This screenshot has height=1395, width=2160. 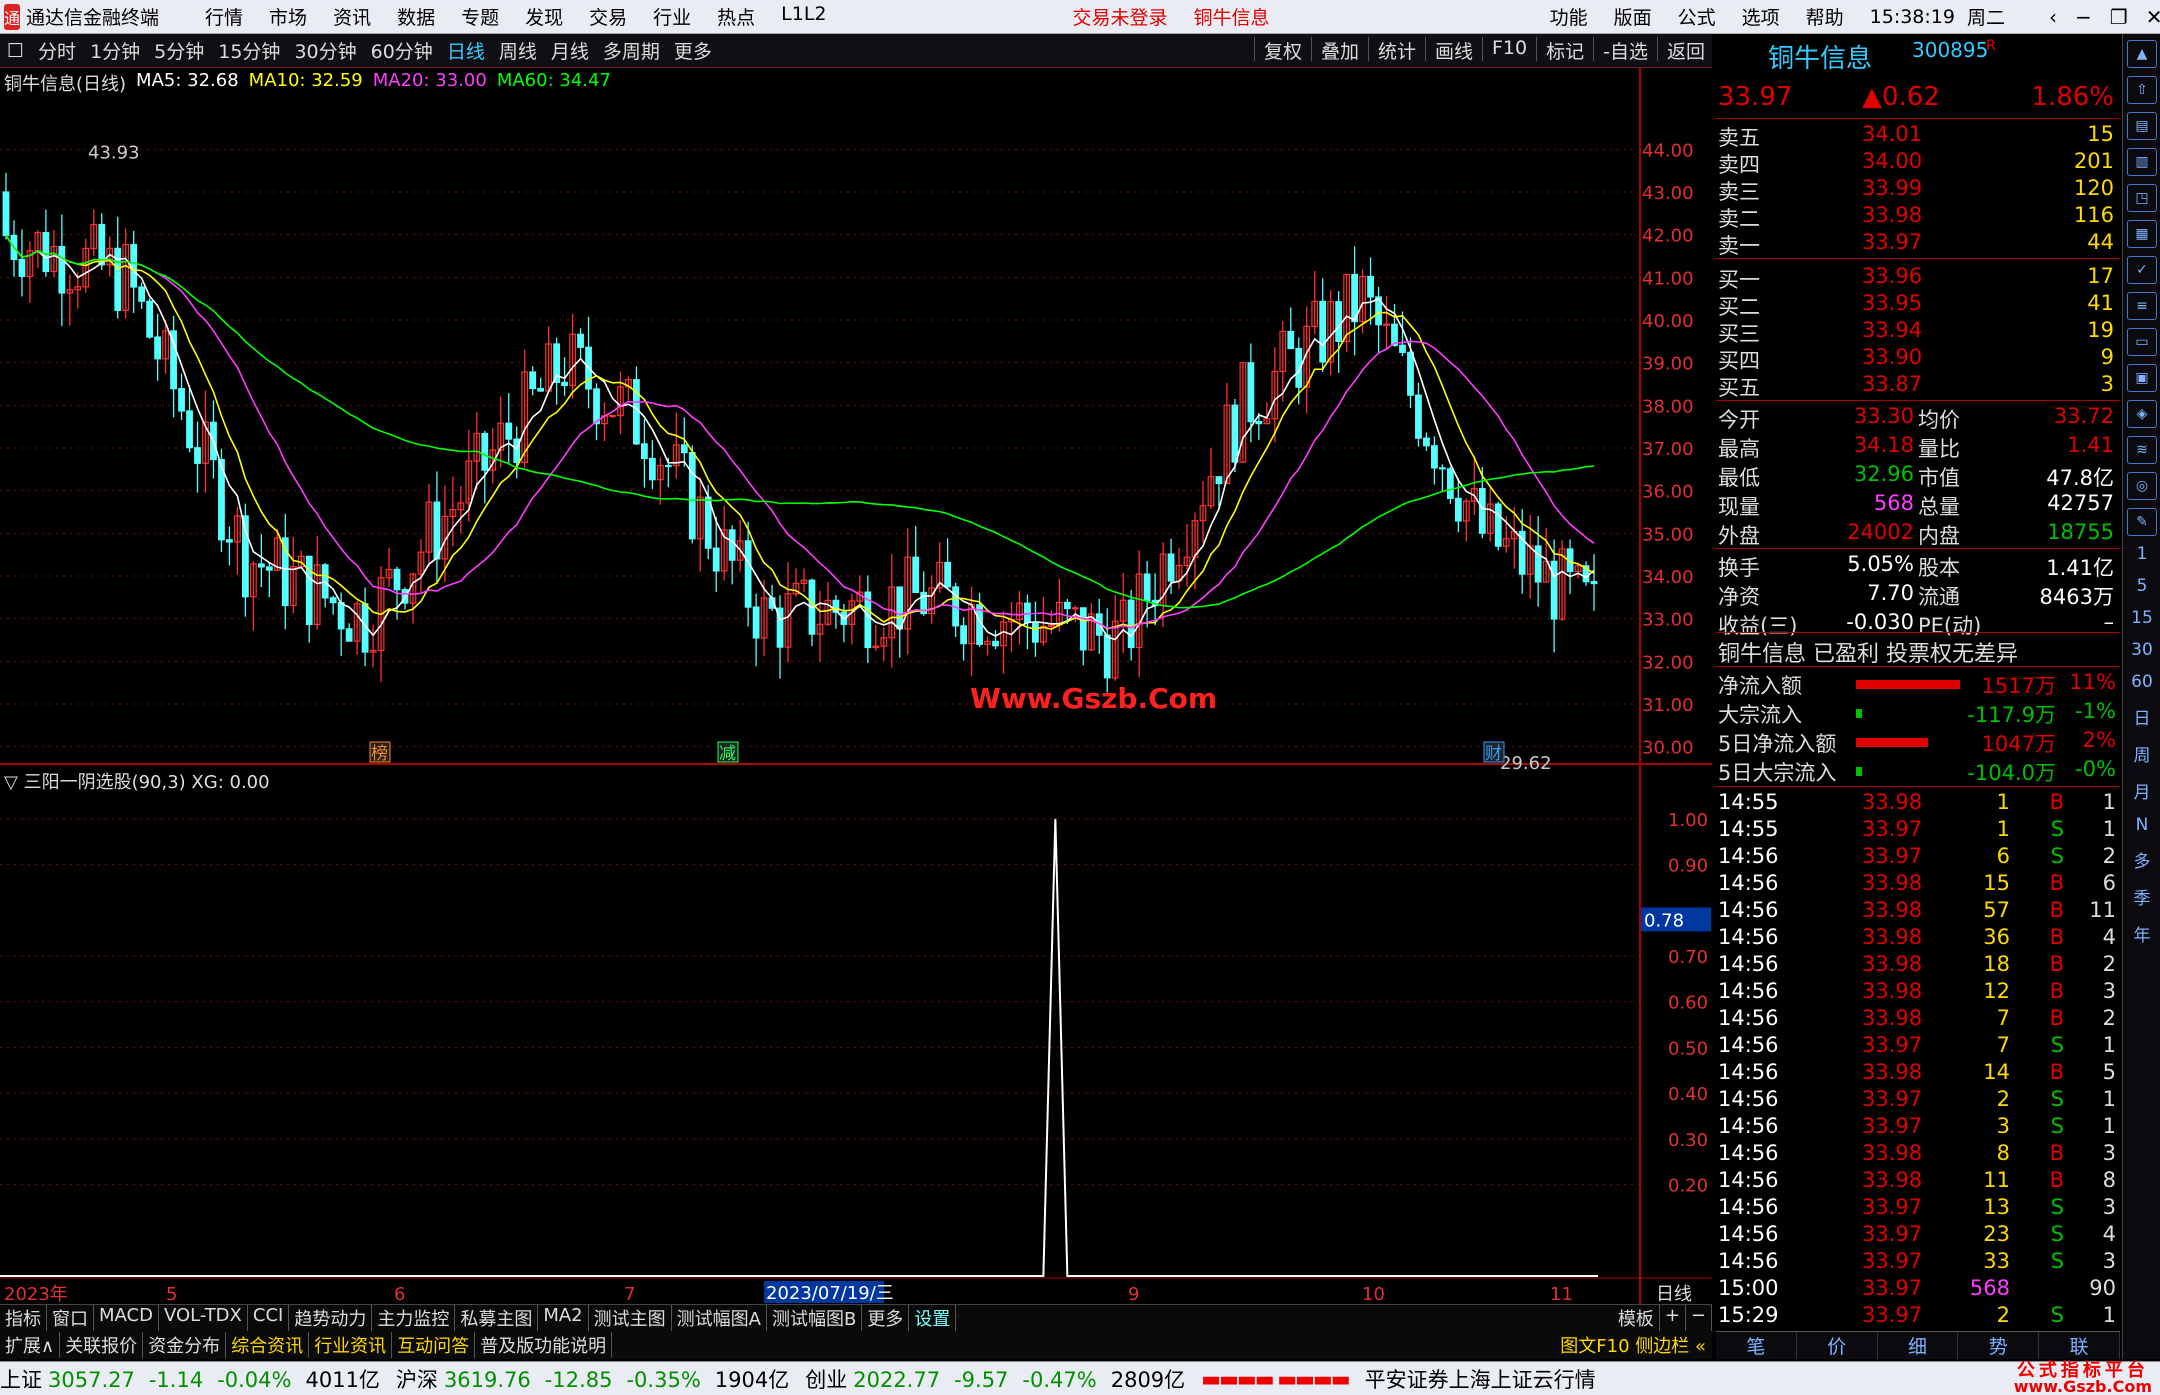 What do you see at coordinates (2142, 234) in the screenshot?
I see `sidebar-tool-icon: ▦` at bounding box center [2142, 234].